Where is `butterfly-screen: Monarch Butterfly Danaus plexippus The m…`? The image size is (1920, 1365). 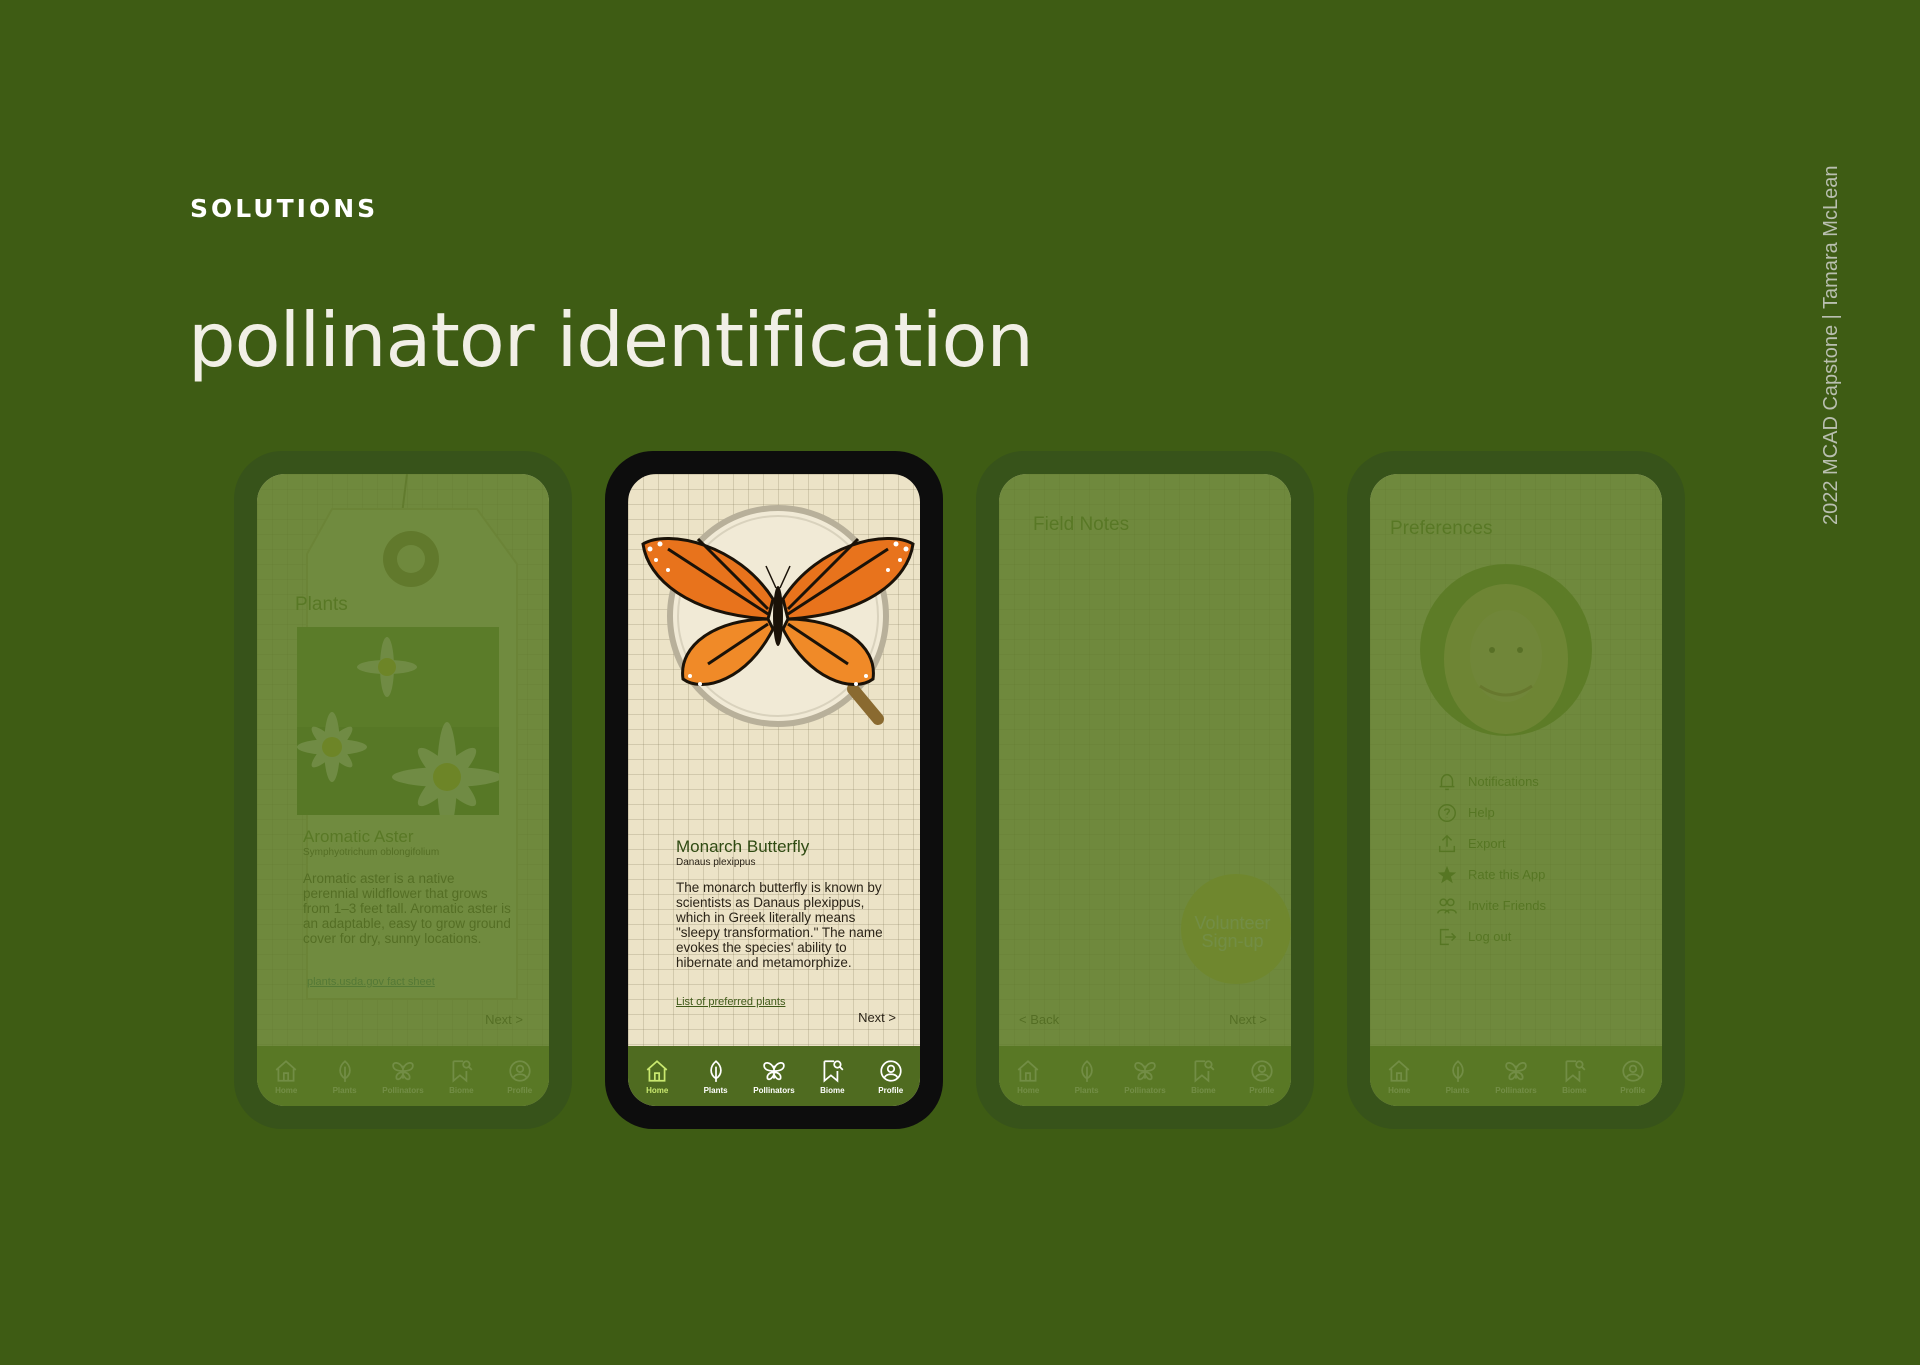
butterfly-screen: Monarch Butterfly Danaus plexippus The m… is located at coordinates (774, 790).